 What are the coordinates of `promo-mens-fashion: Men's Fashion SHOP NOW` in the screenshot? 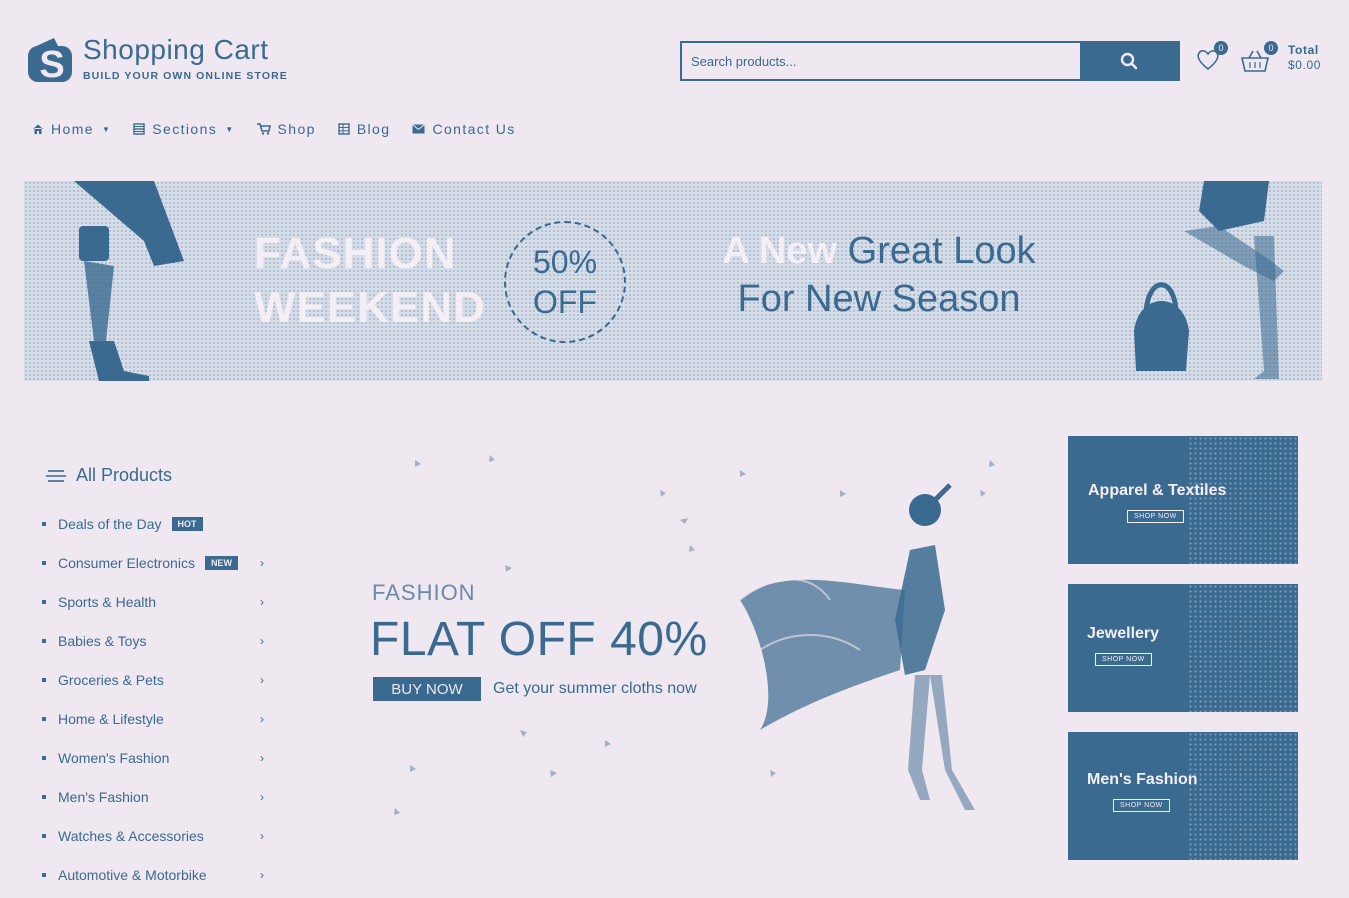 It's located at (1183, 796).